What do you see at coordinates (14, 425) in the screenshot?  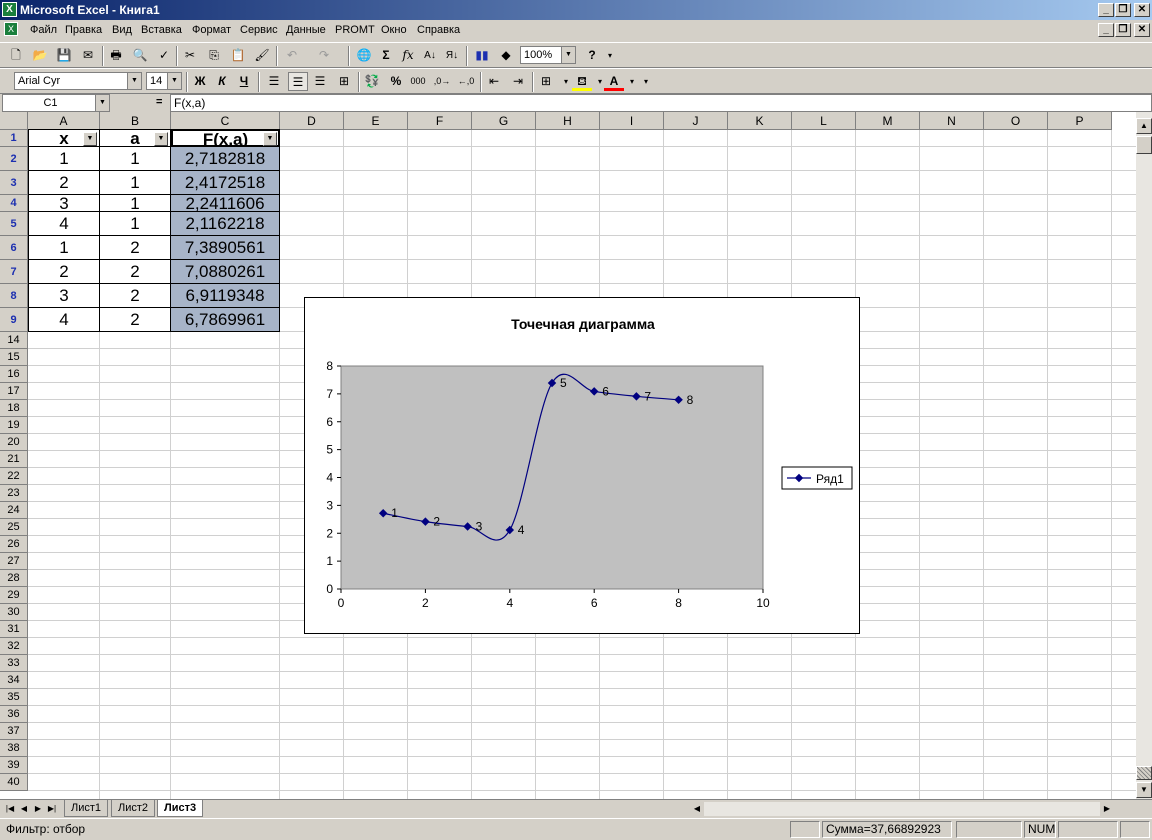 I see `row-header: 19` at bounding box center [14, 425].